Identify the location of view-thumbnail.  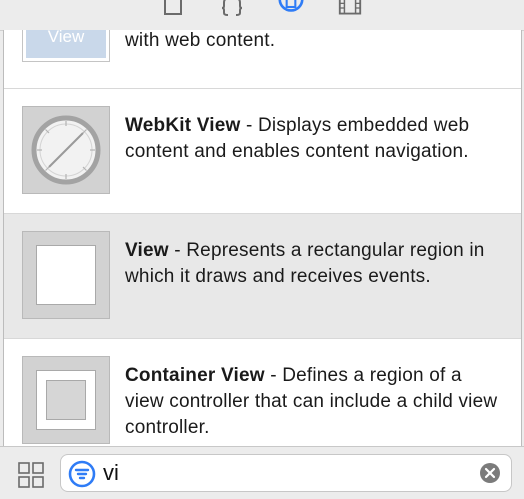
(66, 275).